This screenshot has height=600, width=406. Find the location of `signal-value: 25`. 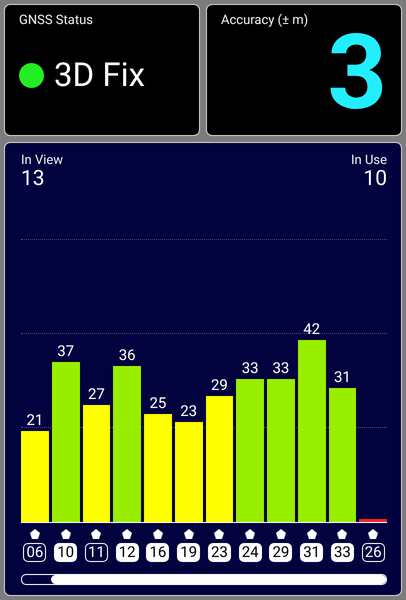

signal-value: 25 is located at coordinates (158, 403).